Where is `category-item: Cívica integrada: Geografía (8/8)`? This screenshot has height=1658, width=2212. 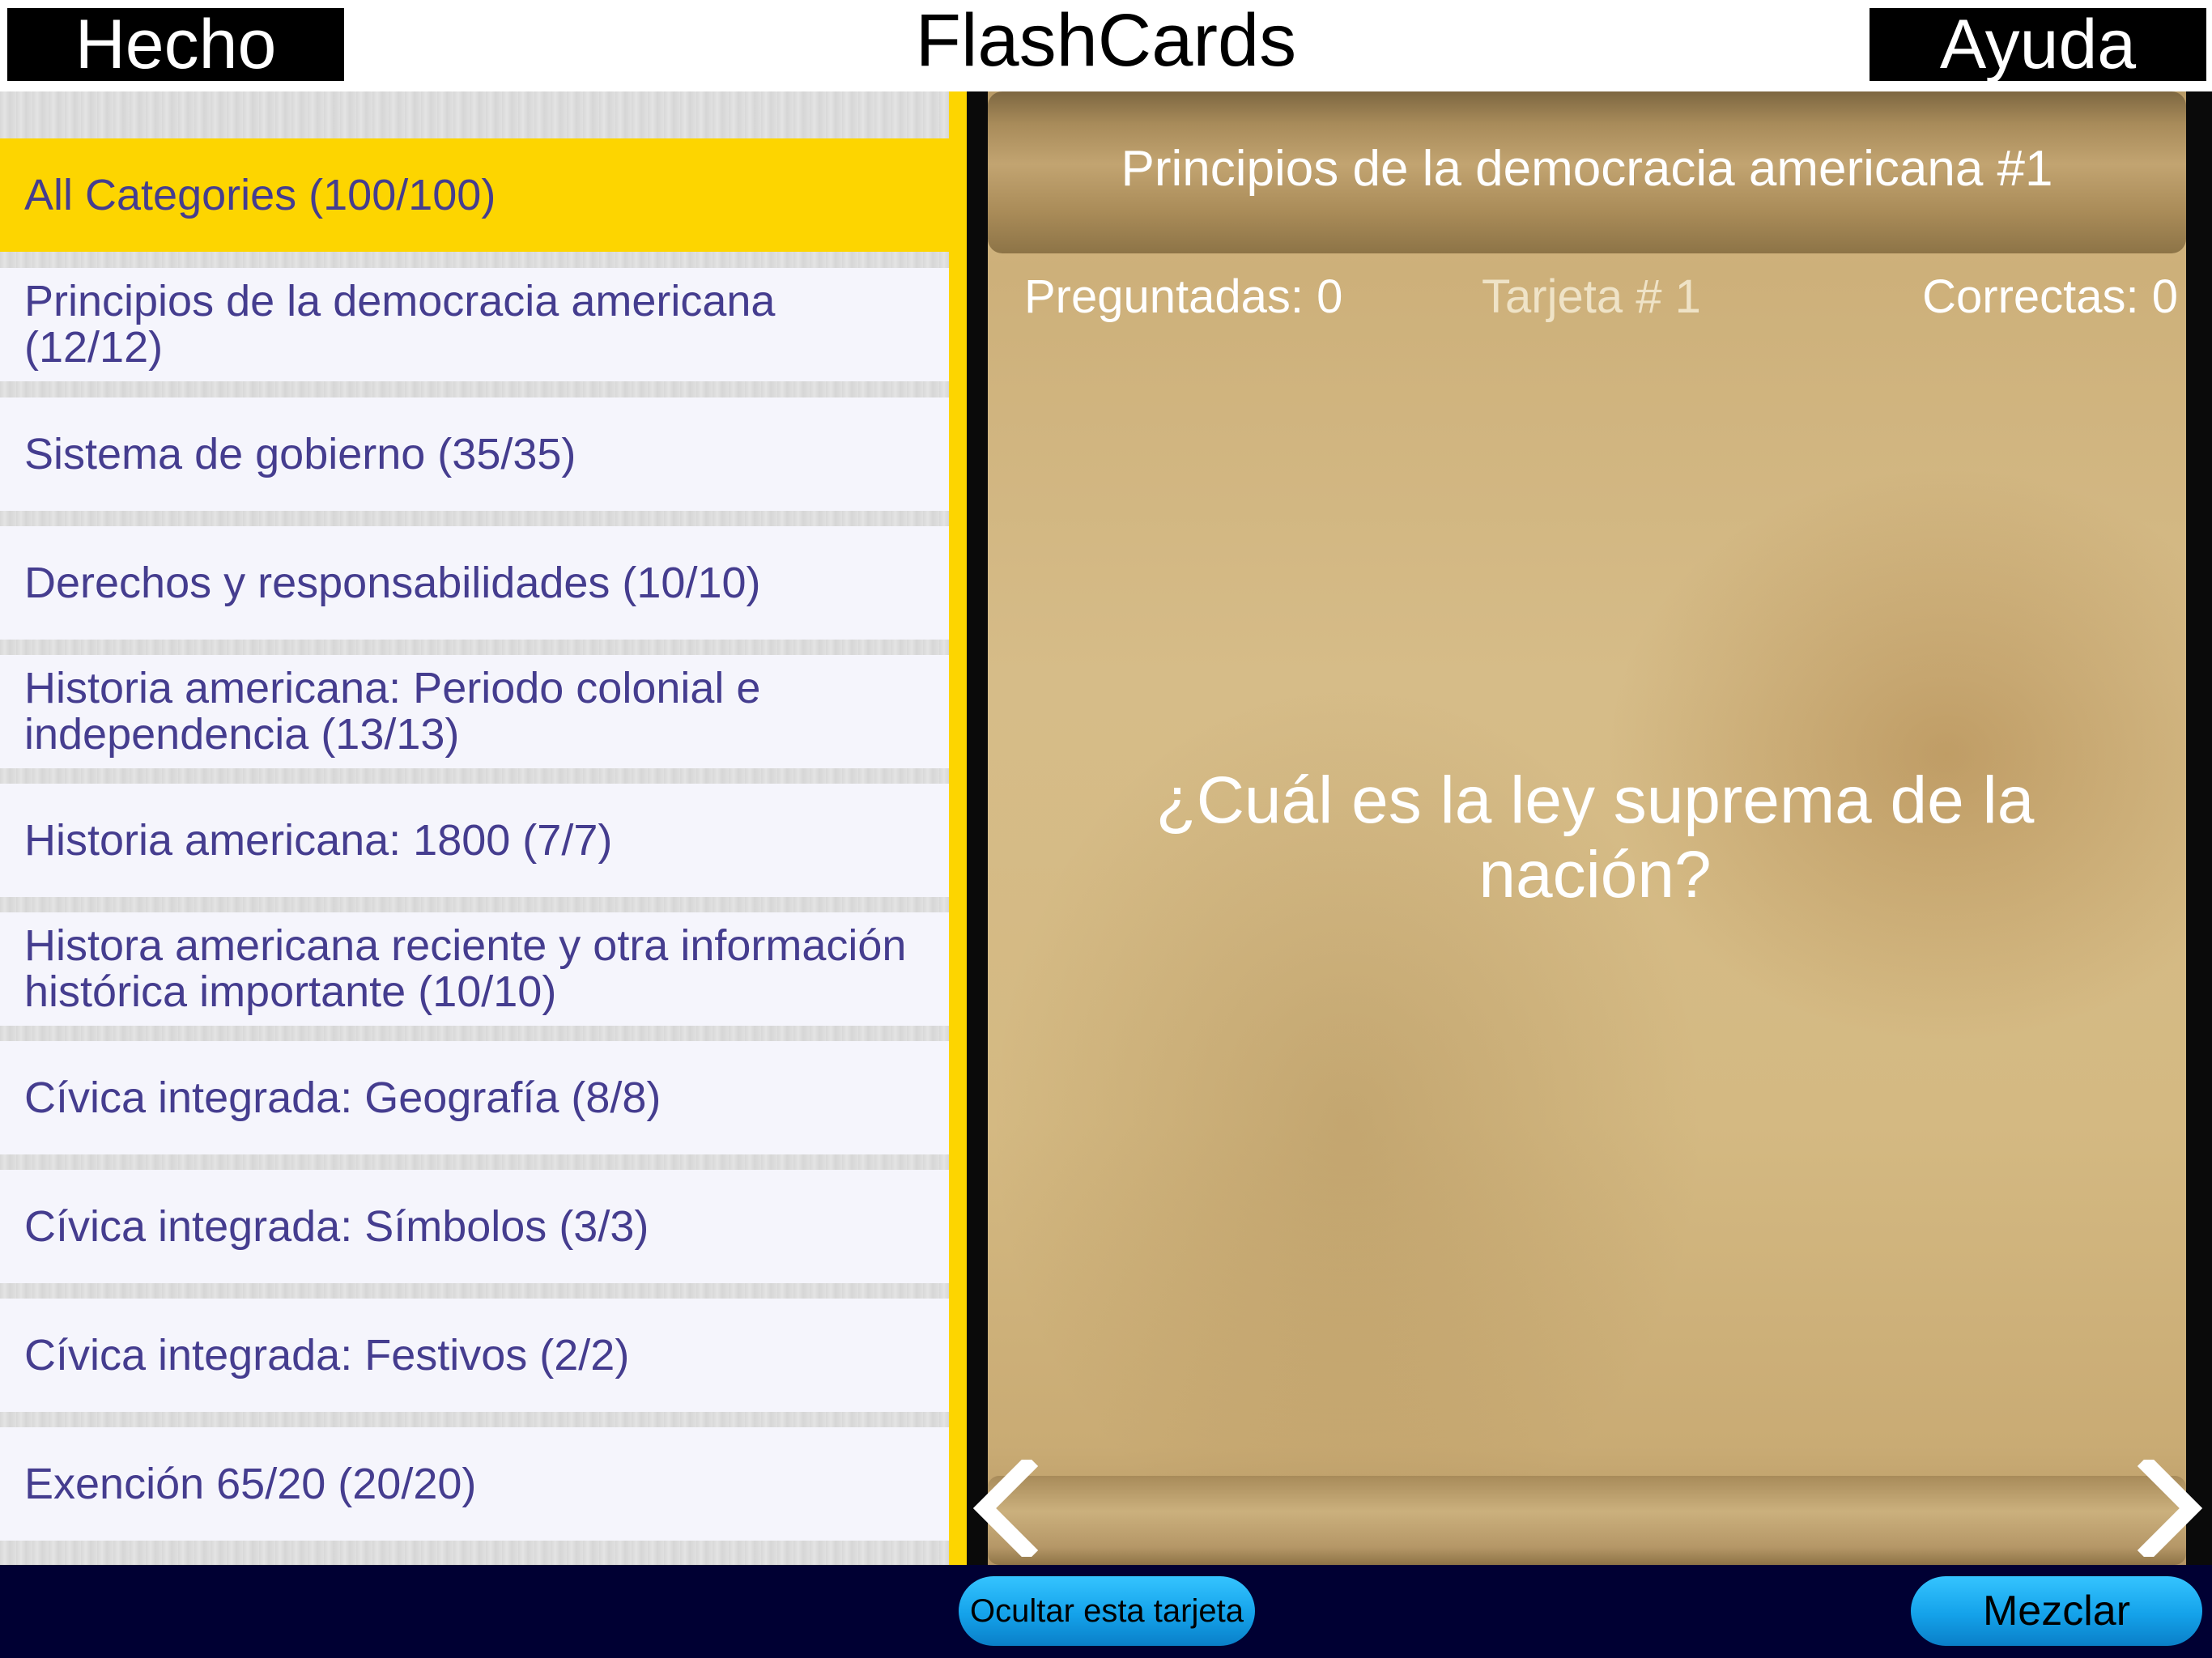 category-item: Cívica integrada: Geografía (8/8) is located at coordinates (475, 1097).